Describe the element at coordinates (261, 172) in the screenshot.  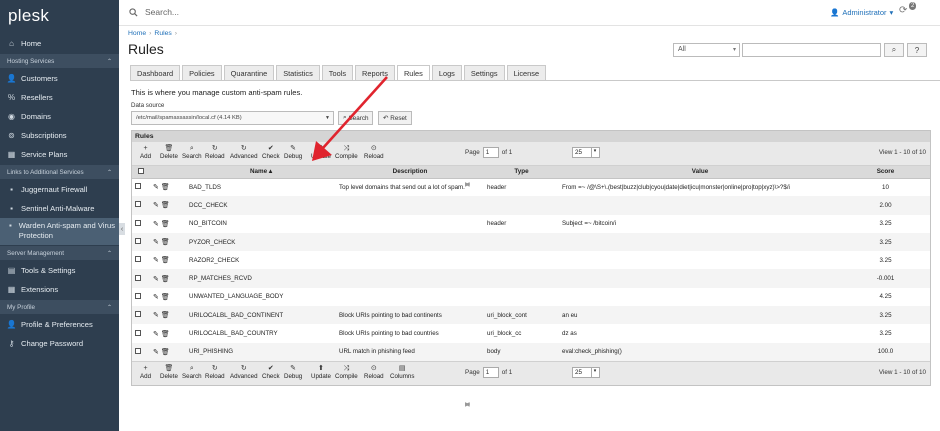
I see `column-header-name: Name ▴` at that location.